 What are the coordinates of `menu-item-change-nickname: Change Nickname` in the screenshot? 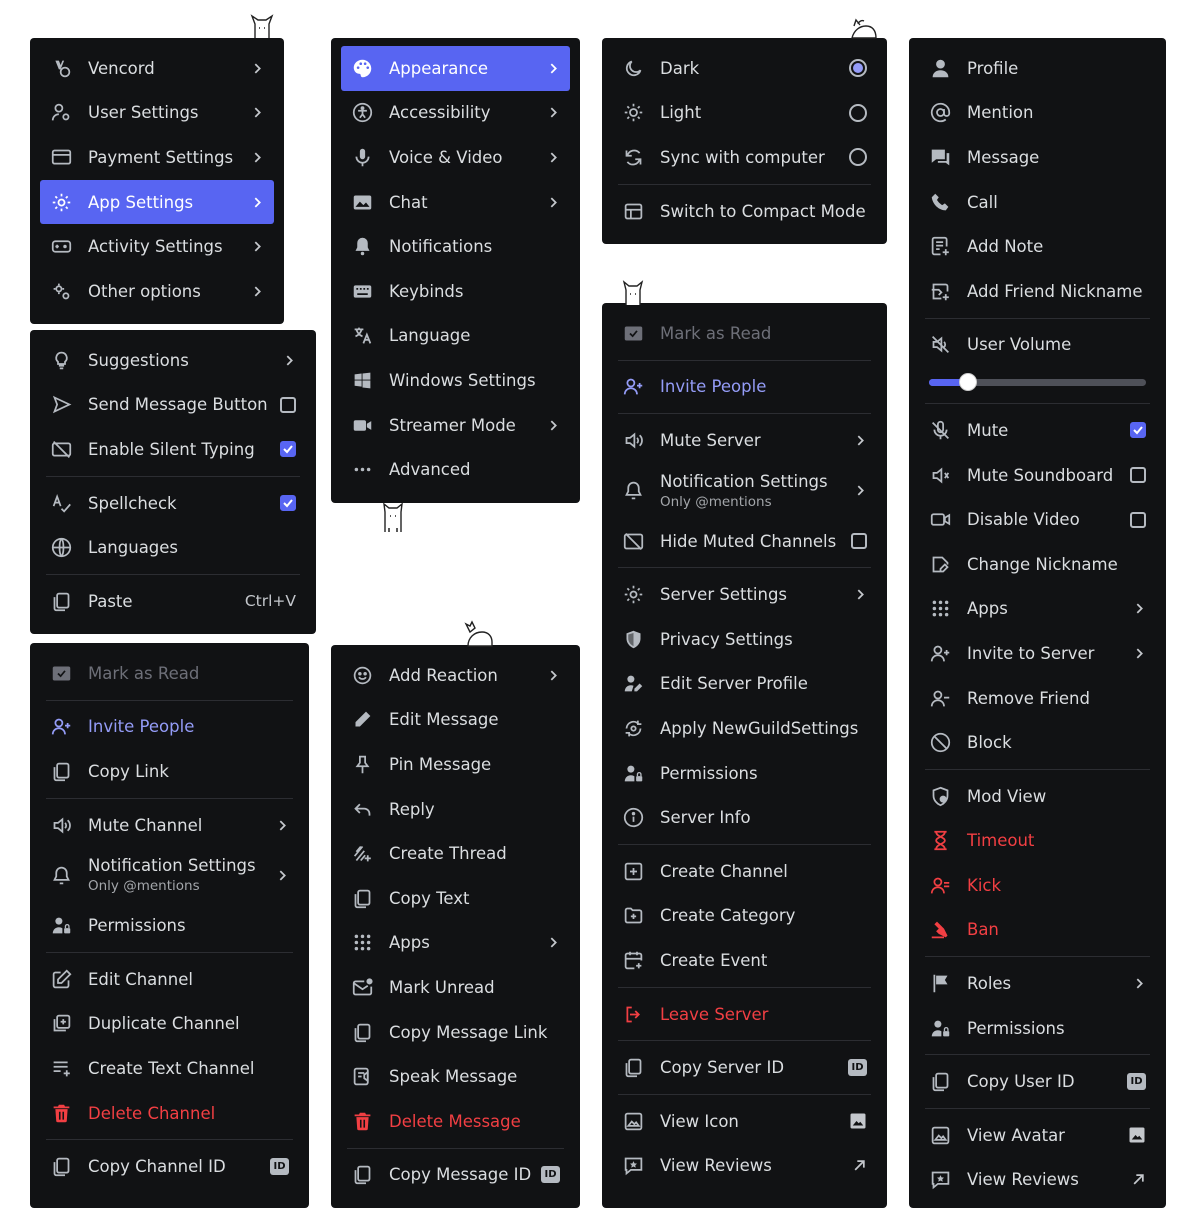 It's located at (1037, 564).